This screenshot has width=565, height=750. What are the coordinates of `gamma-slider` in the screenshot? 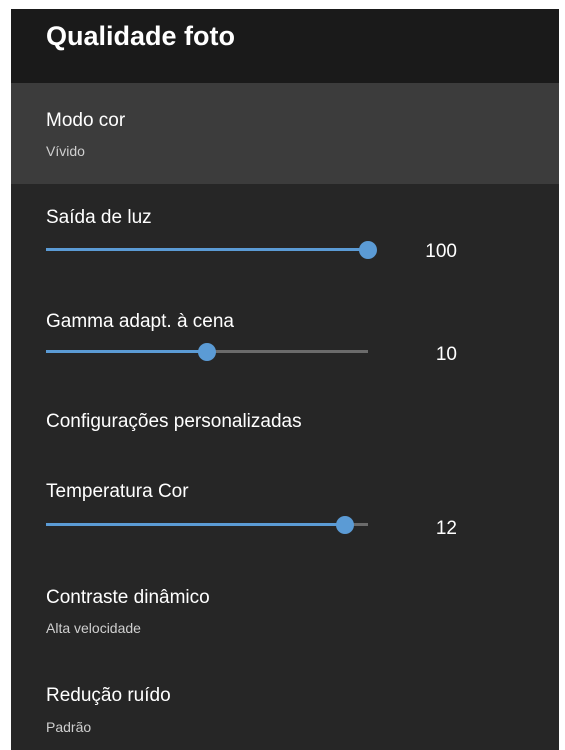 It's located at (207, 352).